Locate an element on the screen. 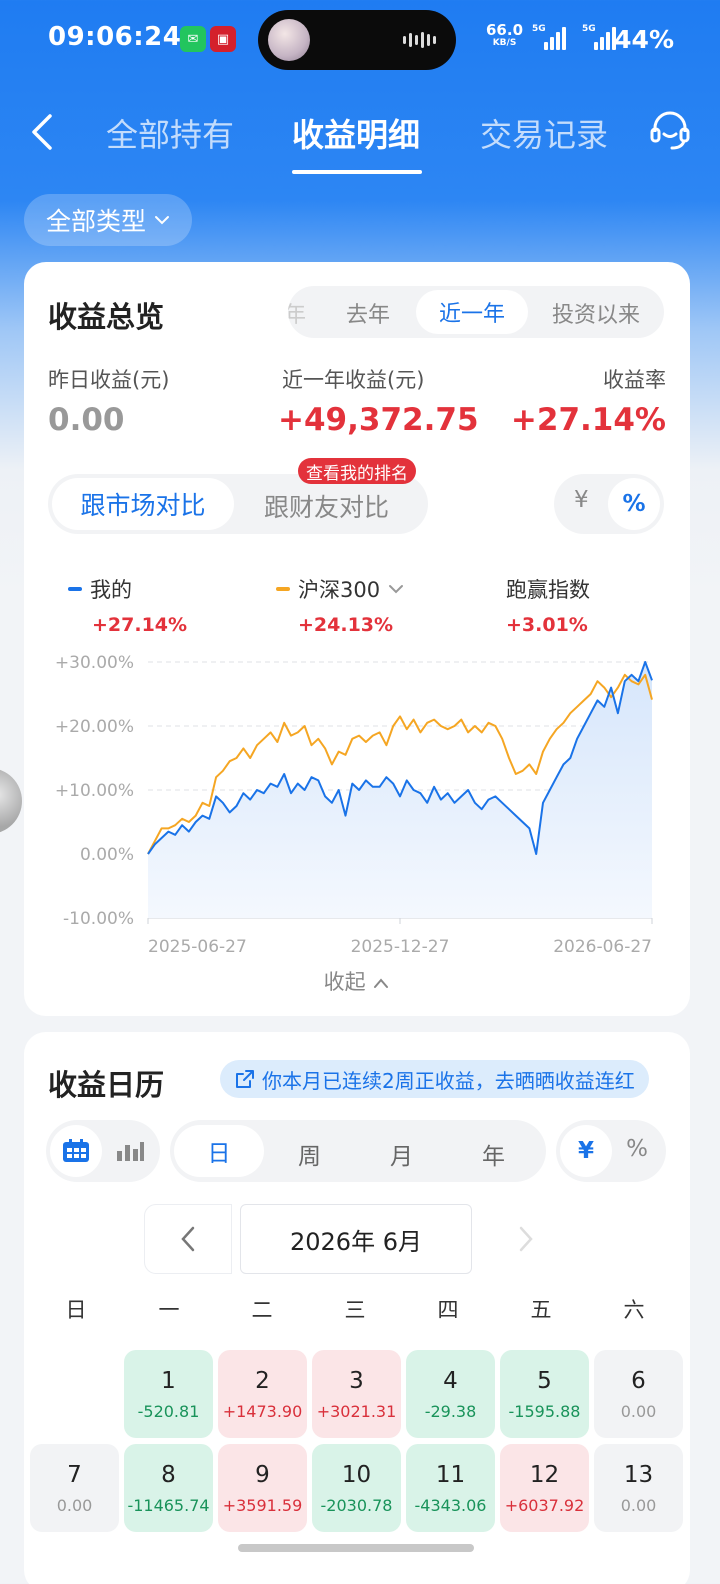 The image size is (720, 1584). calendar-day-number: 6 is located at coordinates (638, 1381).